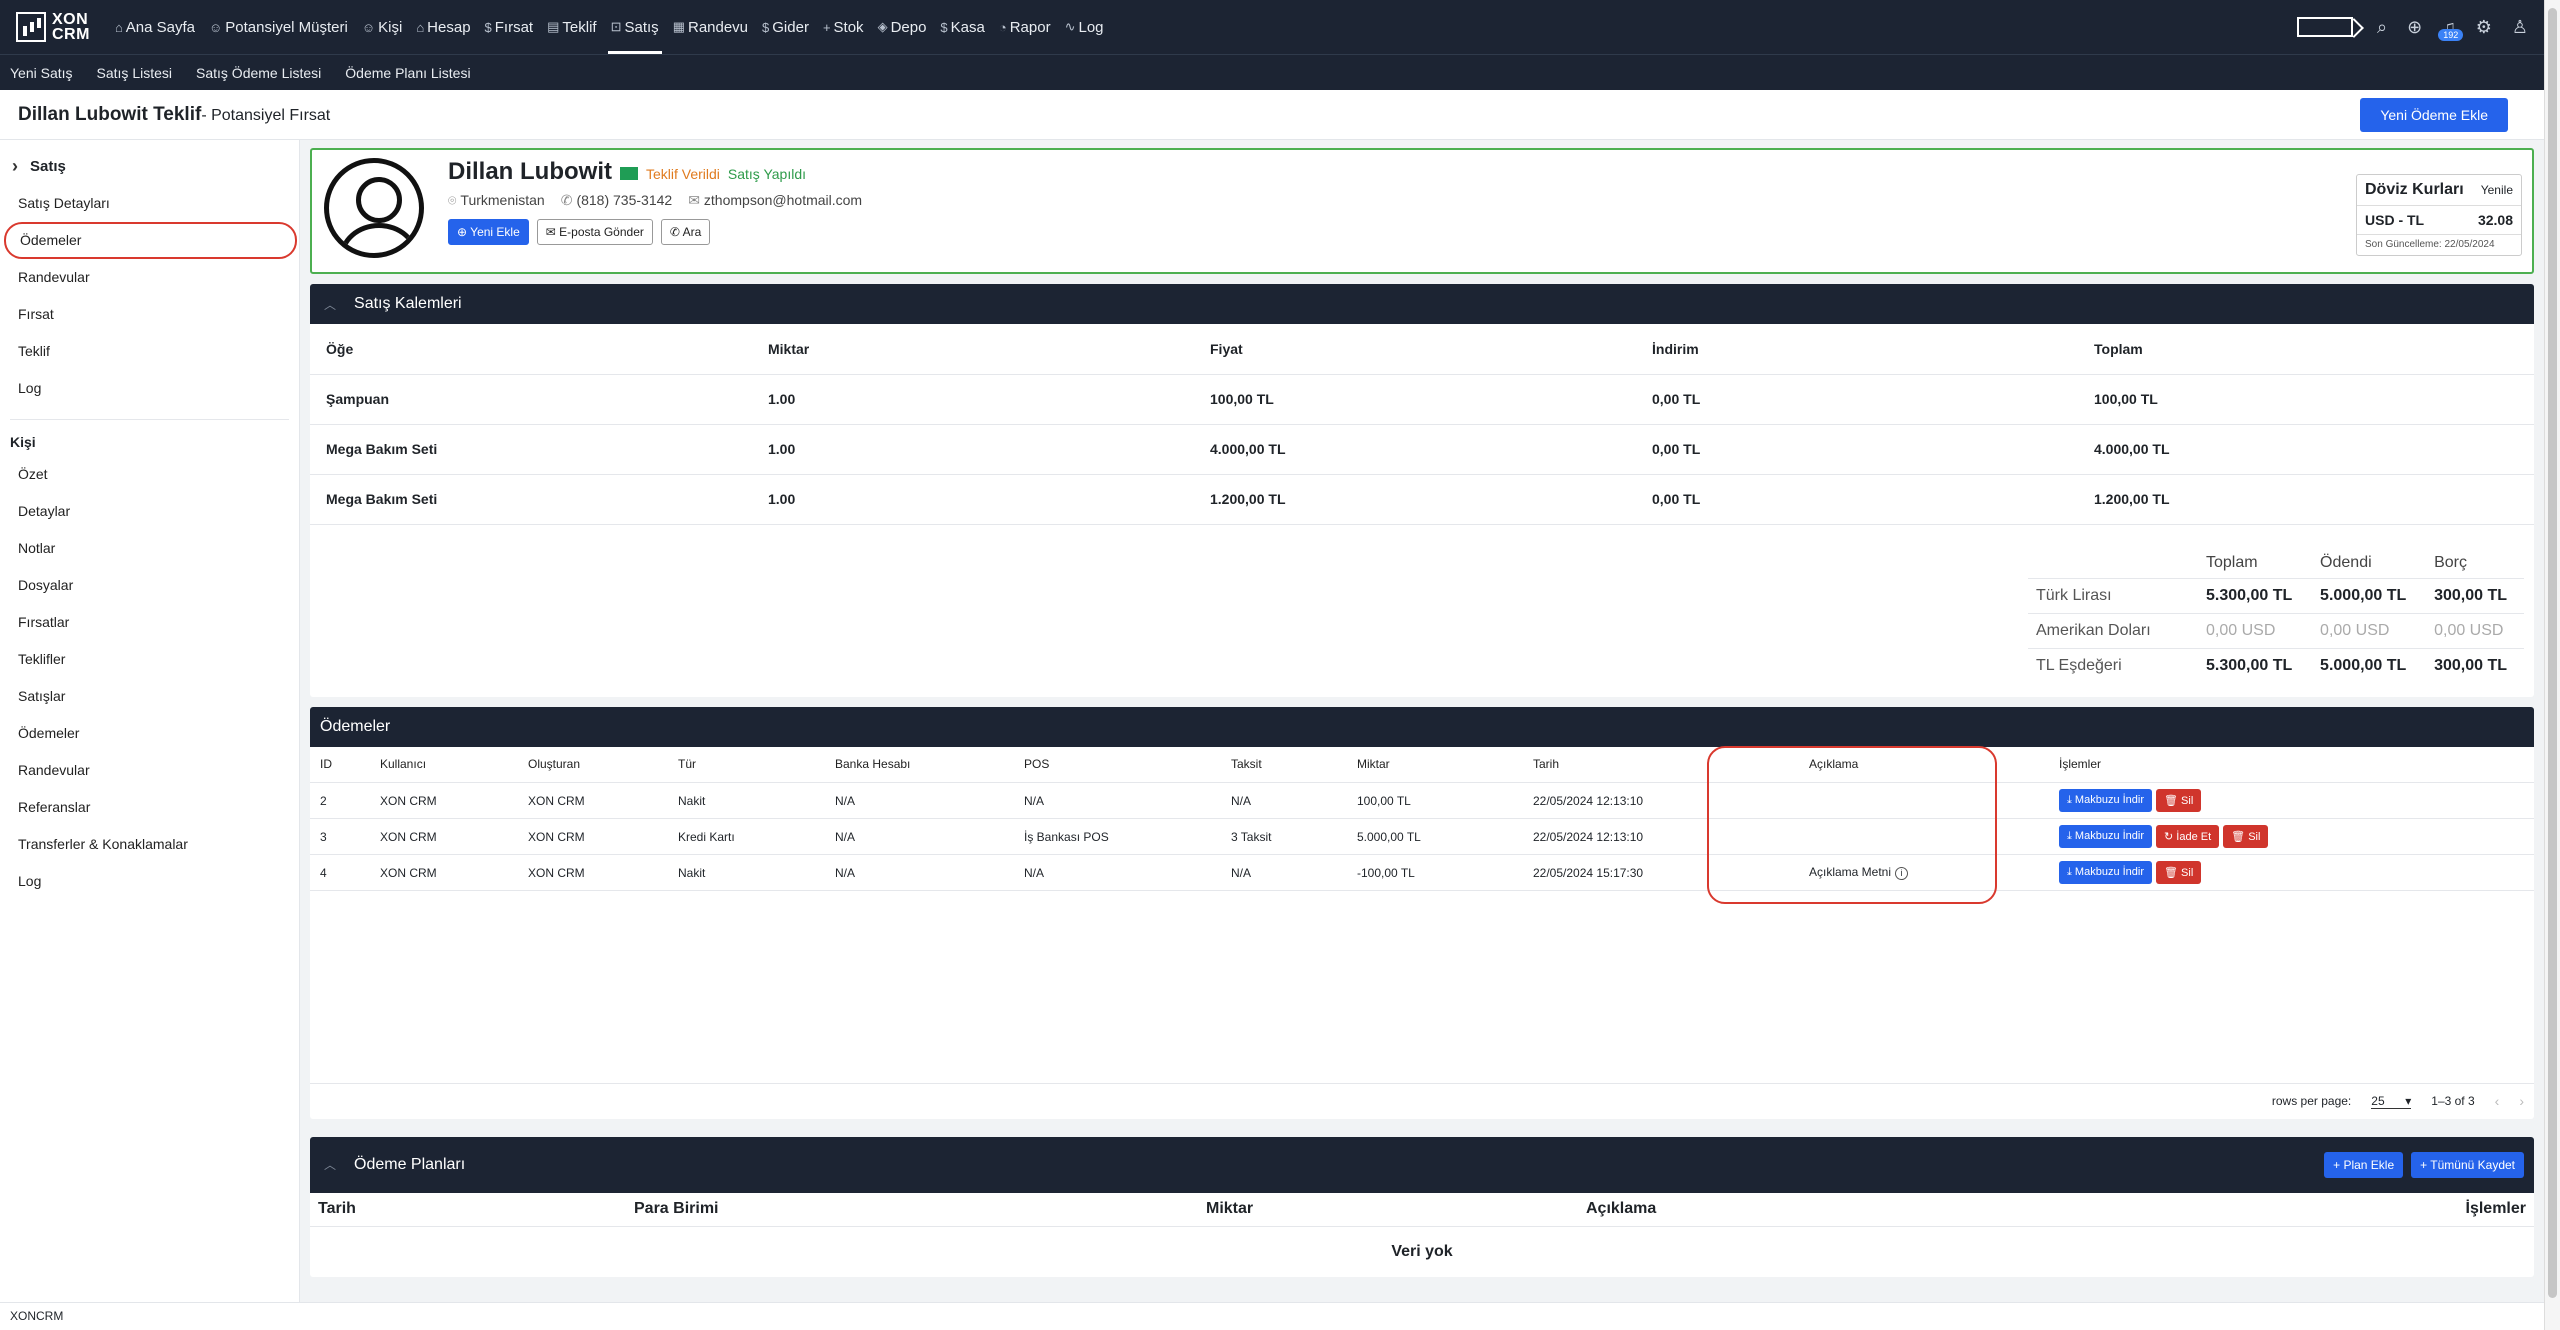 This screenshot has height=1330, width=2560. Describe the element at coordinates (258, 73) in the screenshot. I see `subnav-sale-payment-list: Satış Ödeme Listesi` at that location.